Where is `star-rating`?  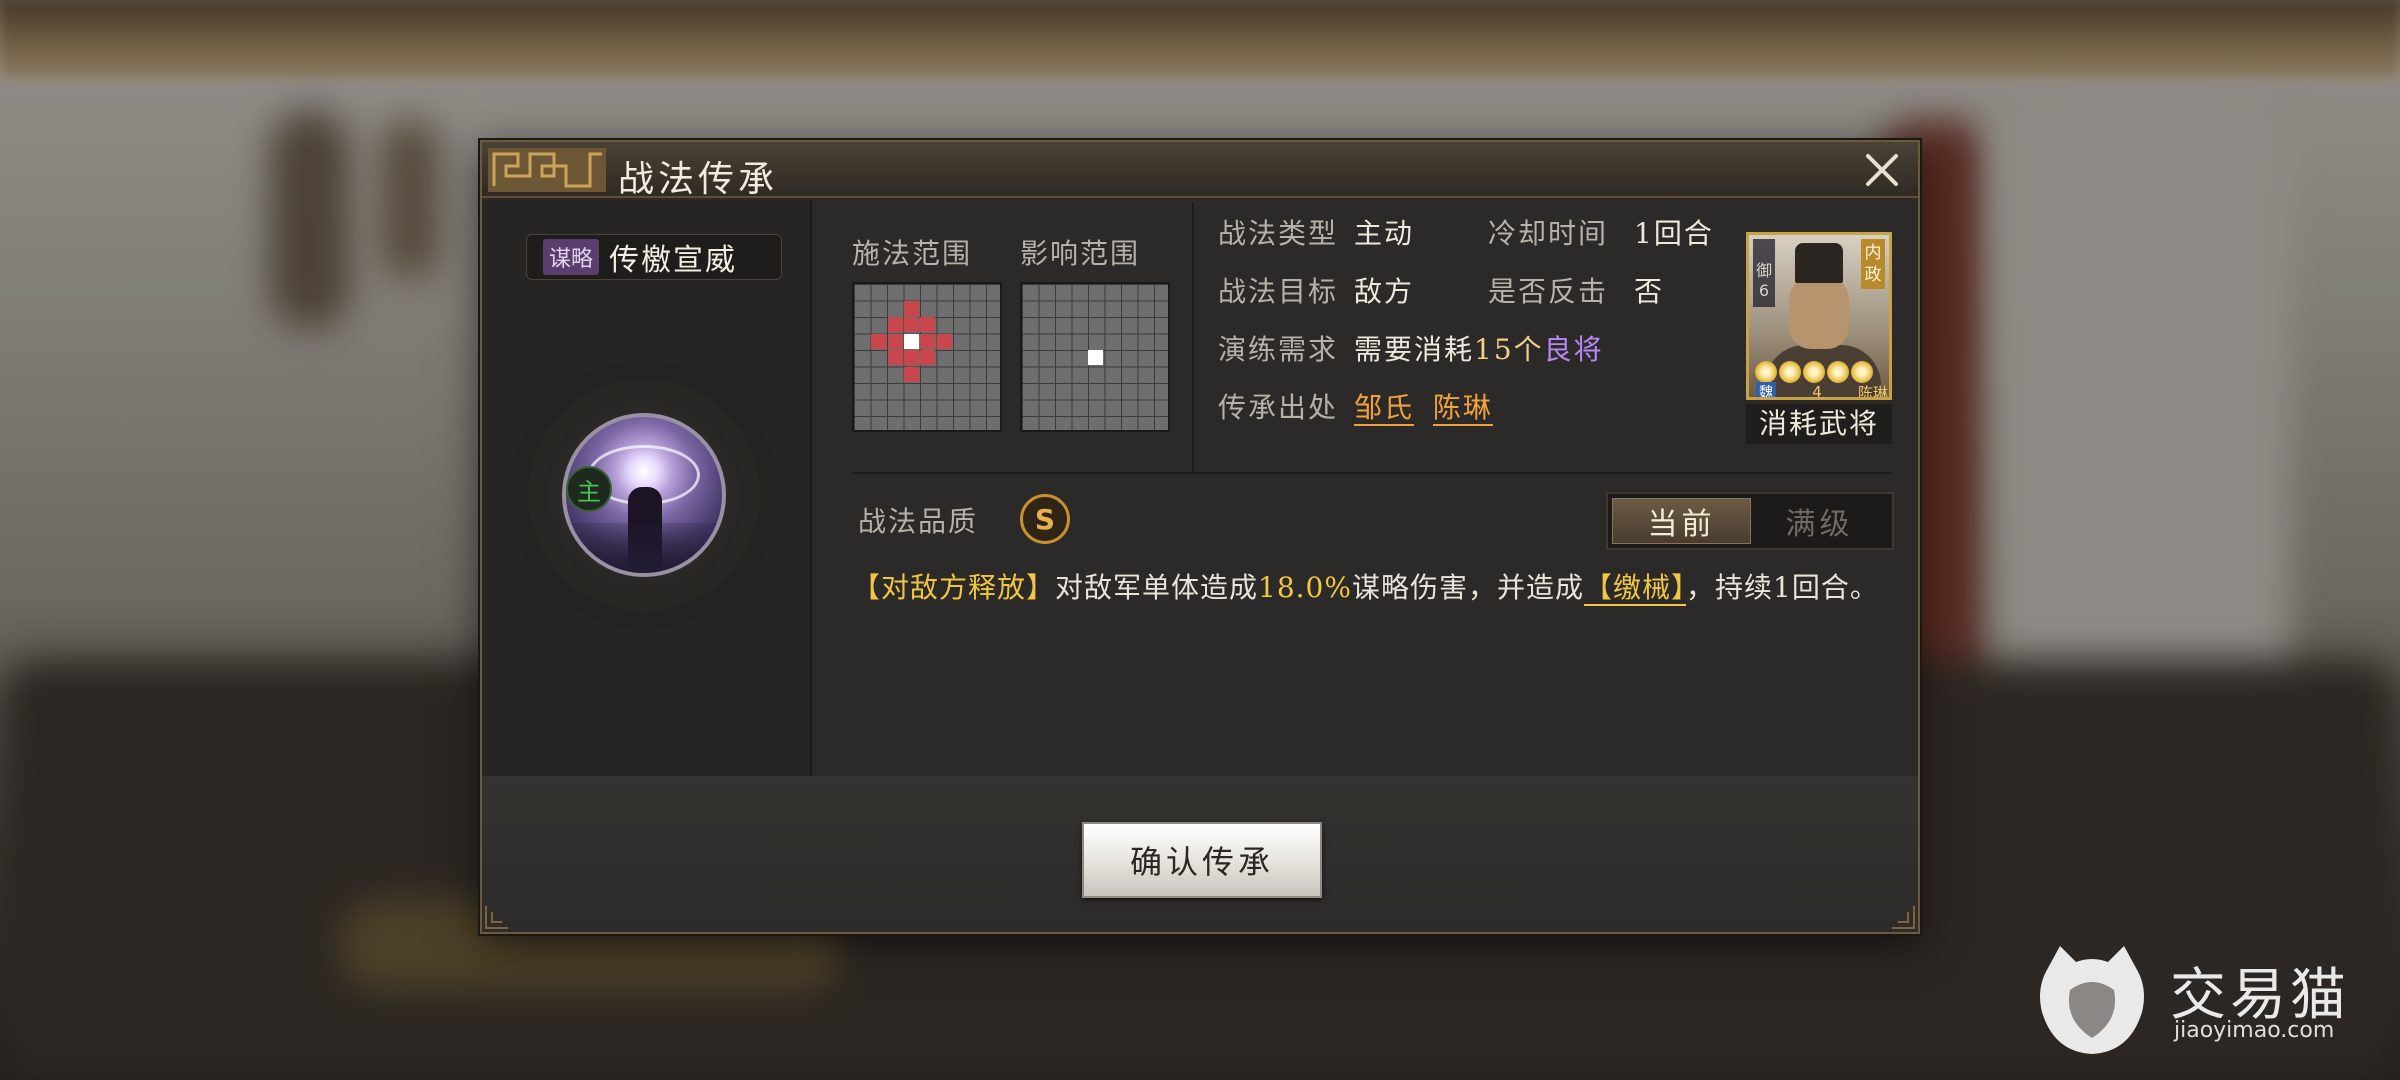
star-rating is located at coordinates (1814, 372).